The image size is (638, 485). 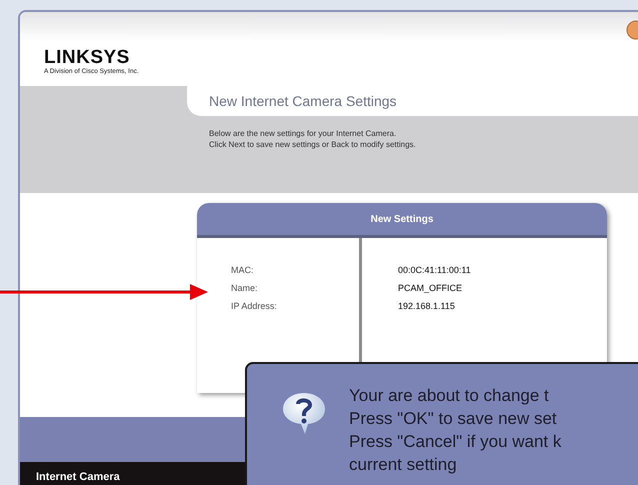 What do you see at coordinates (403, 465) in the screenshot?
I see `dialog-message: current setting` at bounding box center [403, 465].